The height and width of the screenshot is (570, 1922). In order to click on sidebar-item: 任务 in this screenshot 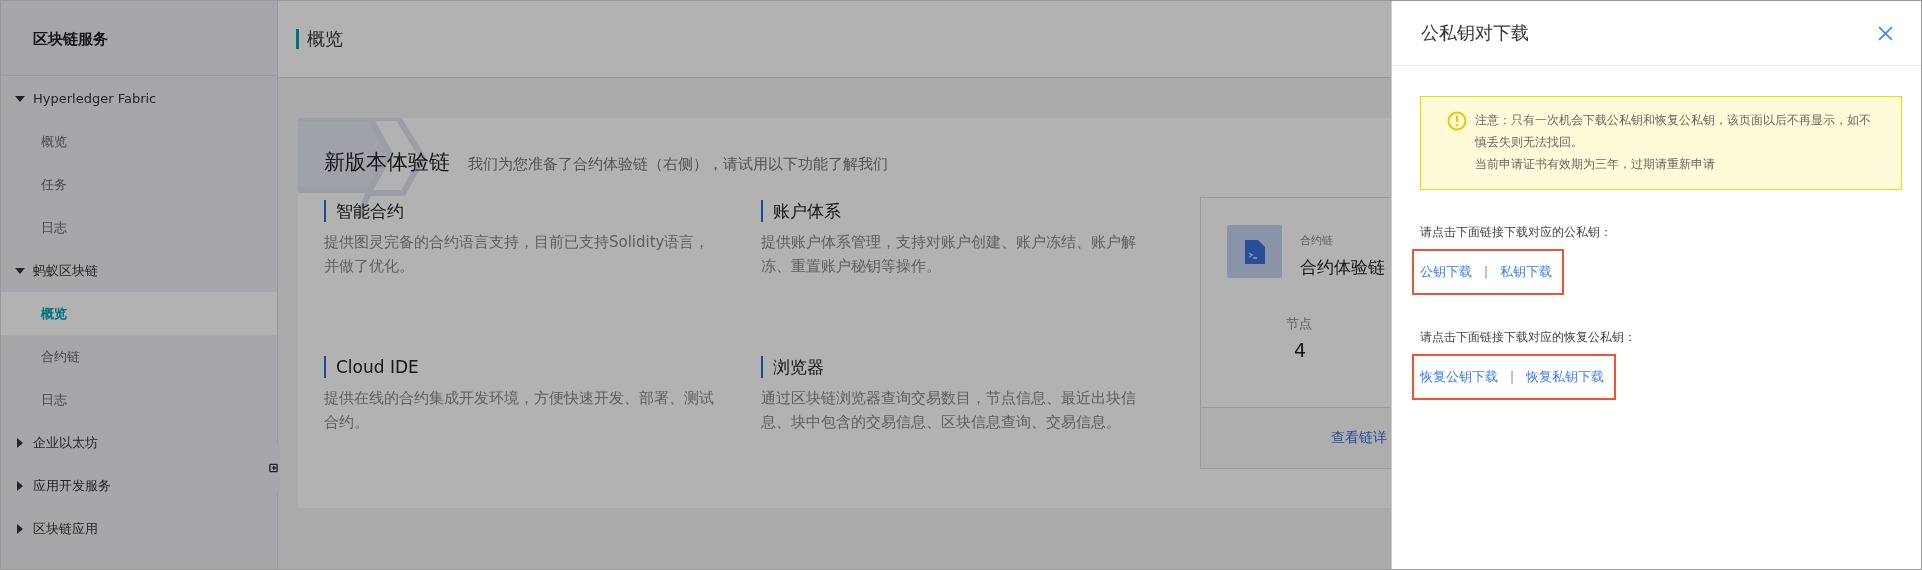, I will do `click(139, 184)`.